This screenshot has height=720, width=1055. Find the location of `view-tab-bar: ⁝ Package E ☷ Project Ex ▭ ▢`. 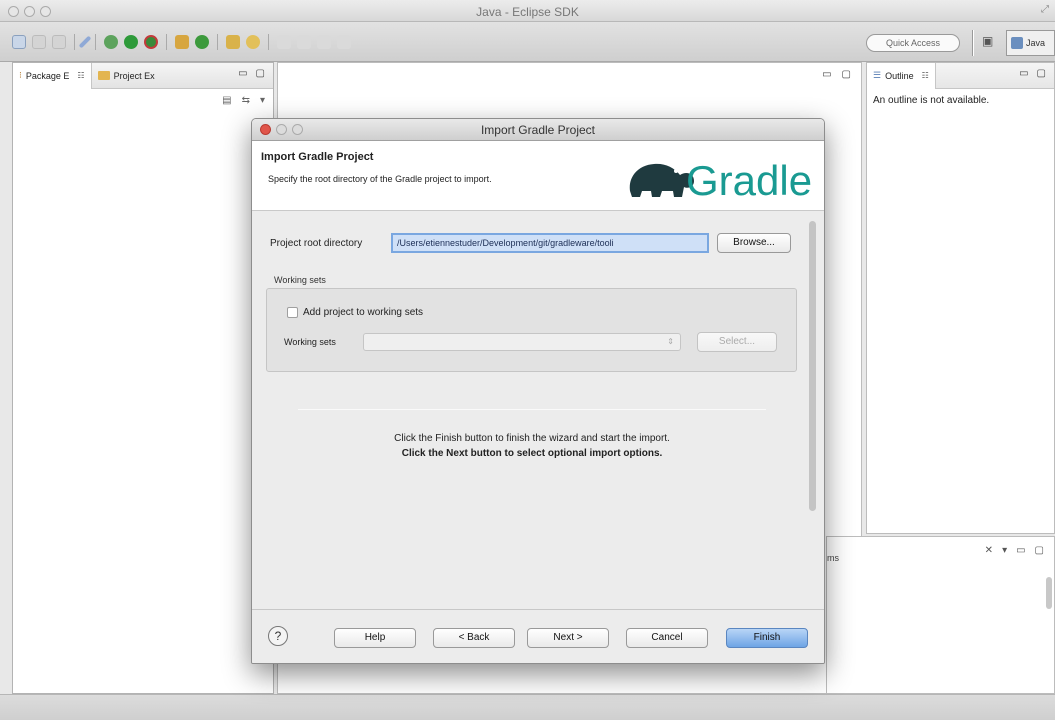

view-tab-bar: ⁝ Package E ☷ Project Ex ▭ ▢ is located at coordinates (143, 75).